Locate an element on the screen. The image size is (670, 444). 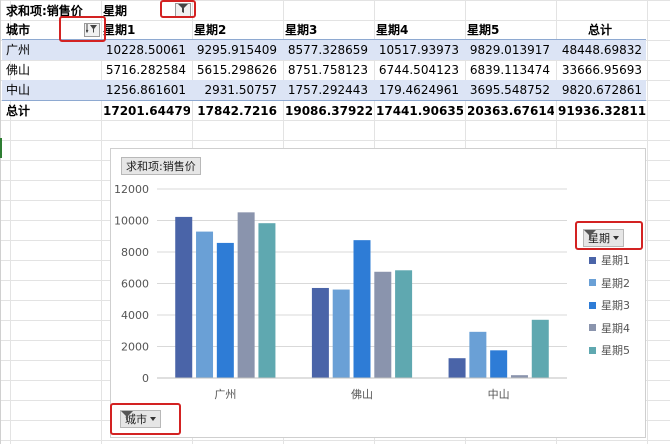
x-tick-label: 广州 is located at coordinates (225, 394).